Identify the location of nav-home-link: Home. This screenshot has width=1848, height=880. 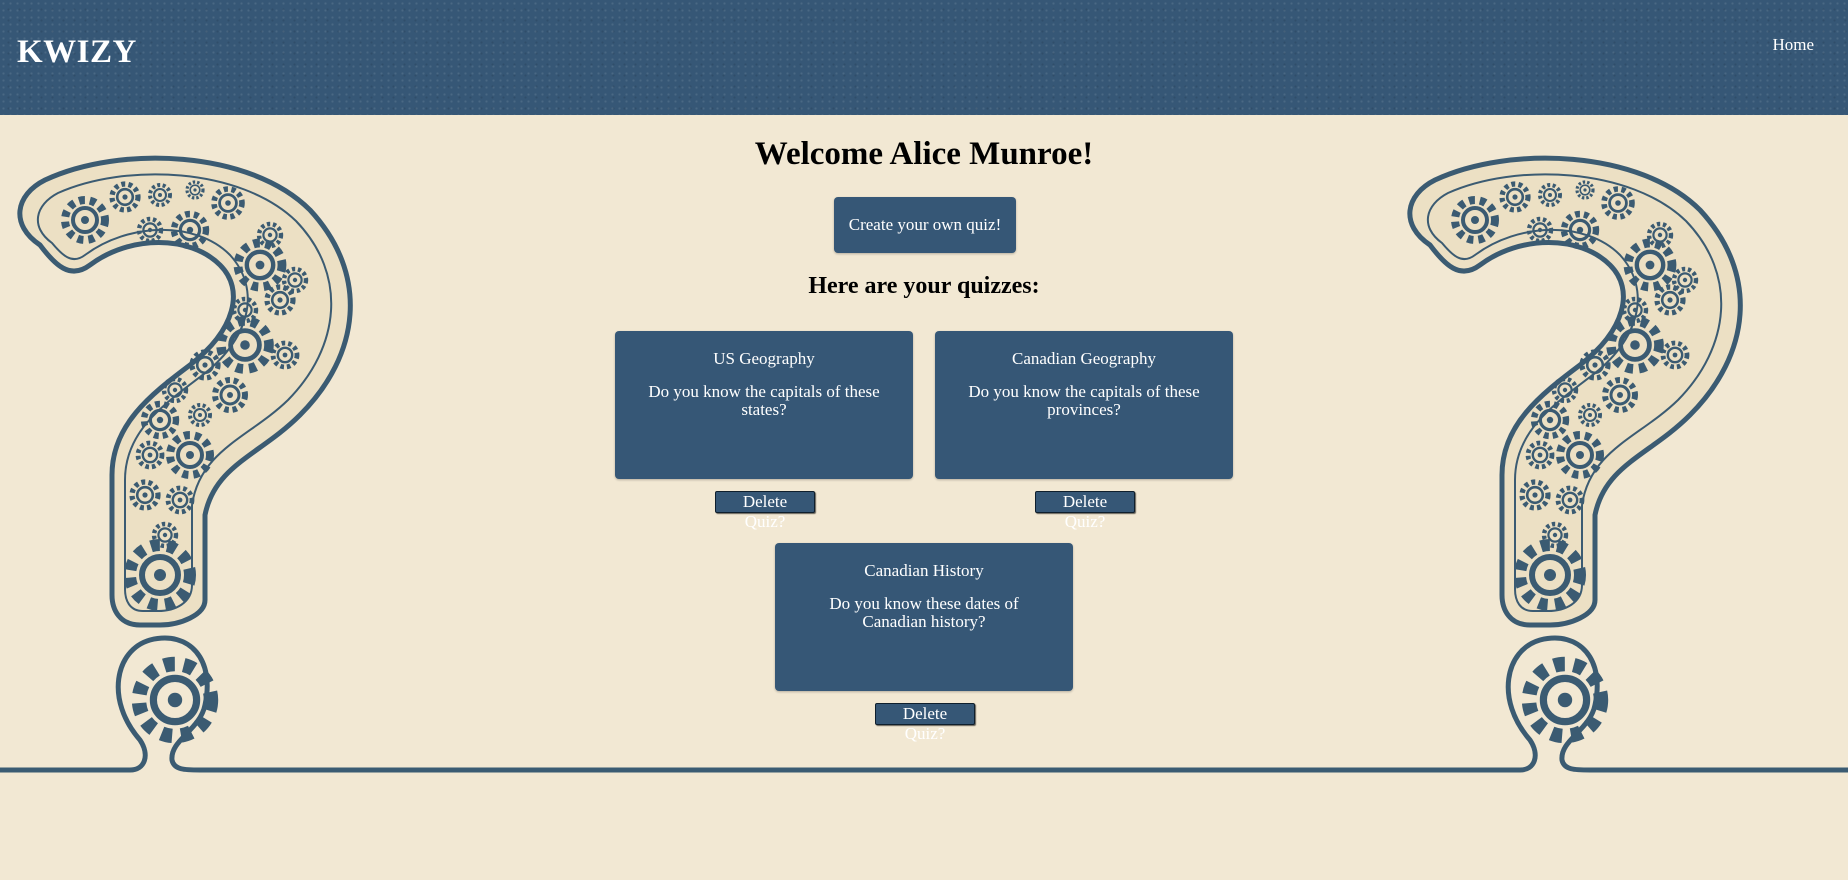
(1793, 45).